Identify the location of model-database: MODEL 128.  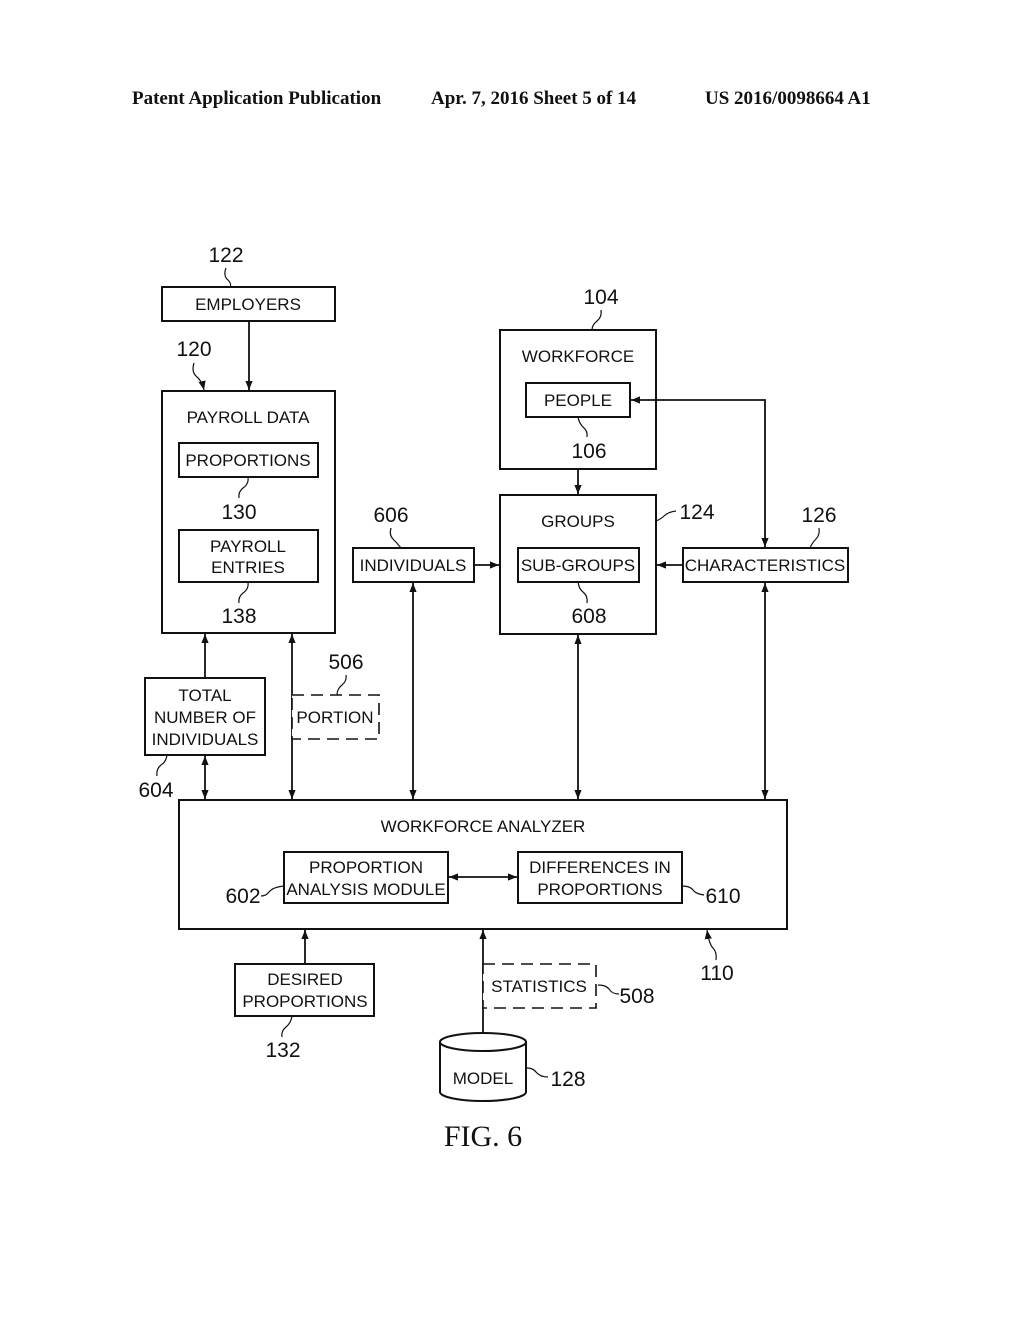
(512, 1067).